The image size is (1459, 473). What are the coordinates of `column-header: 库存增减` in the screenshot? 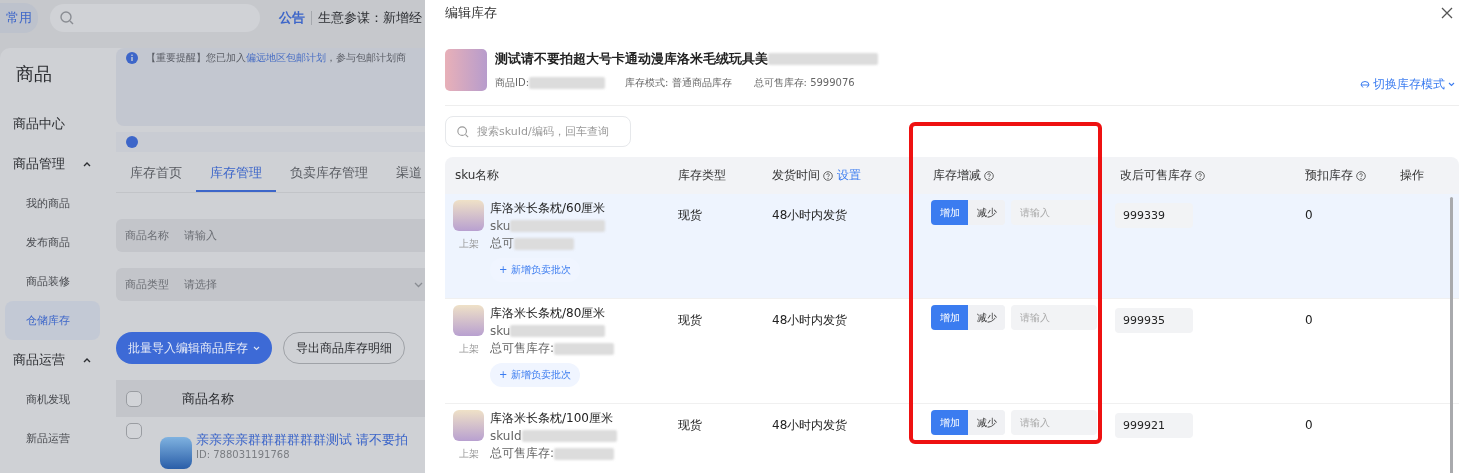 It's located at (957, 175).